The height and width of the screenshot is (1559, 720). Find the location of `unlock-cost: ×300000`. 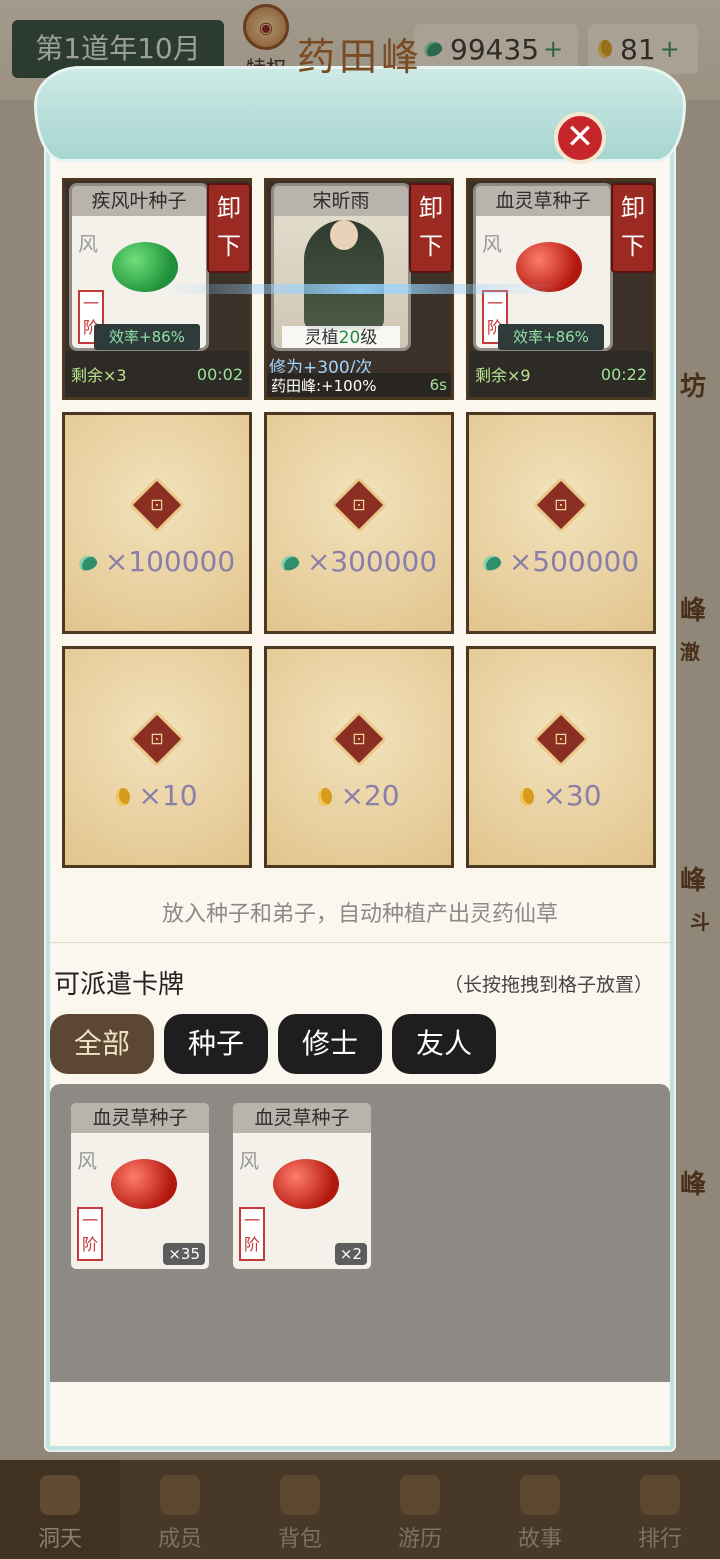

unlock-cost: ×300000 is located at coordinates (359, 561).